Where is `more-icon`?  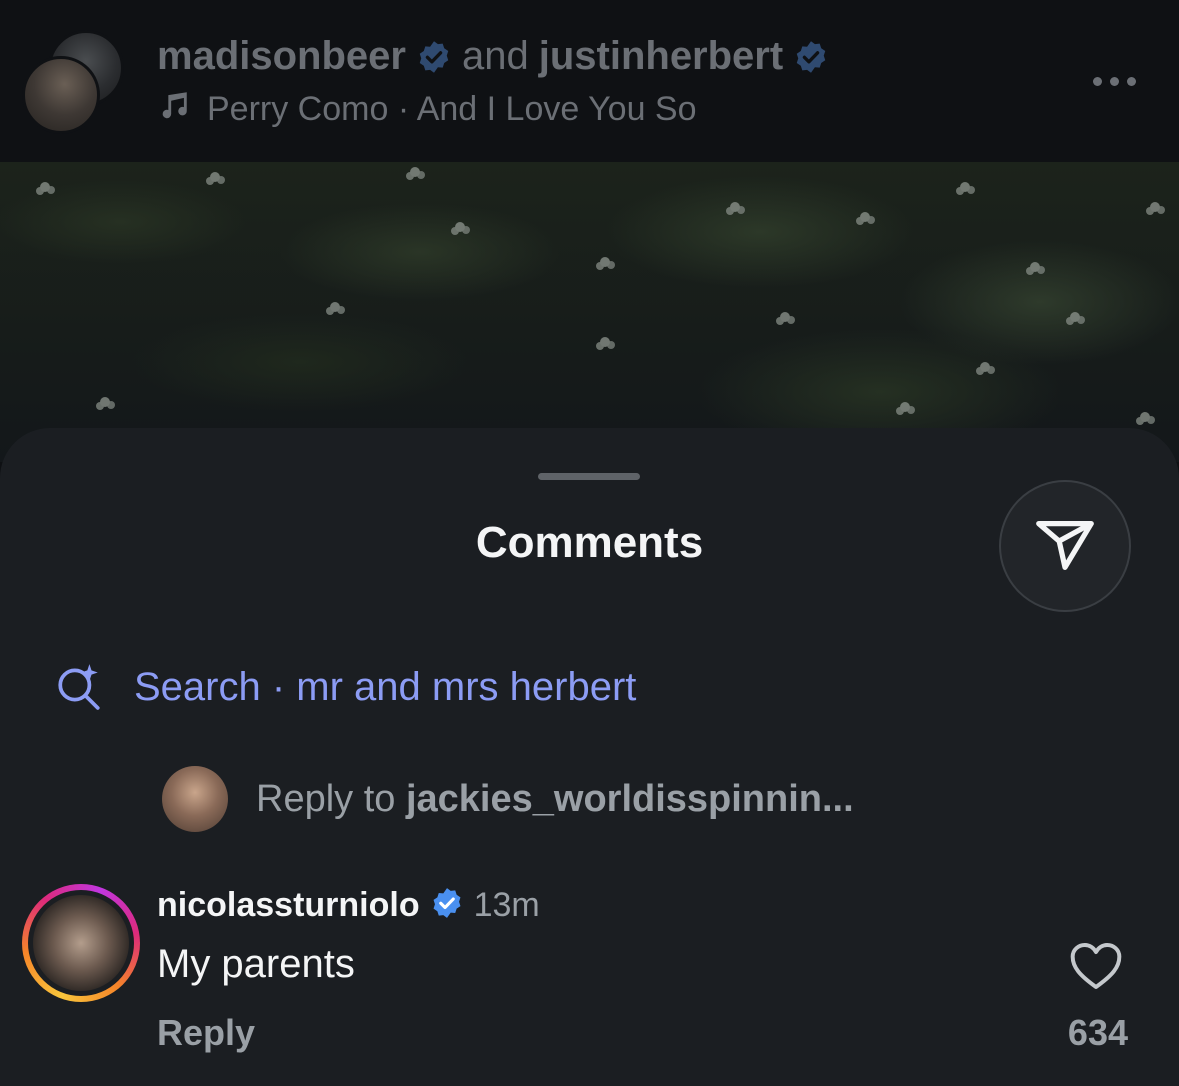 more-icon is located at coordinates (1114, 81).